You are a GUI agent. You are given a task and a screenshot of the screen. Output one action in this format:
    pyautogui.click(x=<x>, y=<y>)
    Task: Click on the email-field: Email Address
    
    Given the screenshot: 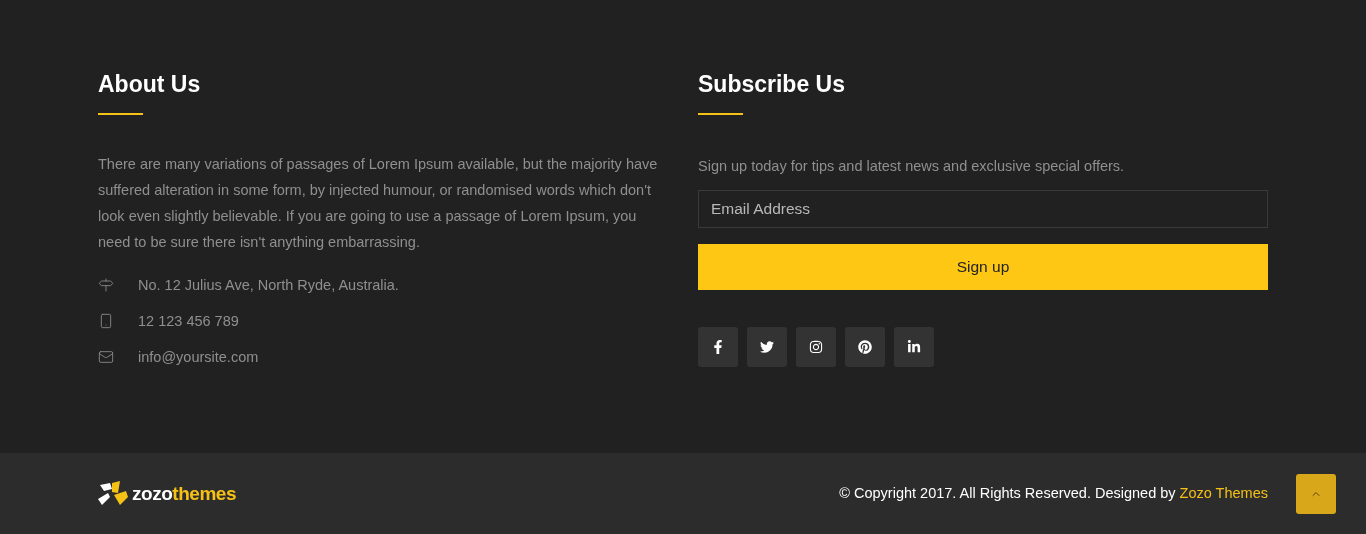 What is the action you would take?
    pyautogui.click(x=983, y=208)
    